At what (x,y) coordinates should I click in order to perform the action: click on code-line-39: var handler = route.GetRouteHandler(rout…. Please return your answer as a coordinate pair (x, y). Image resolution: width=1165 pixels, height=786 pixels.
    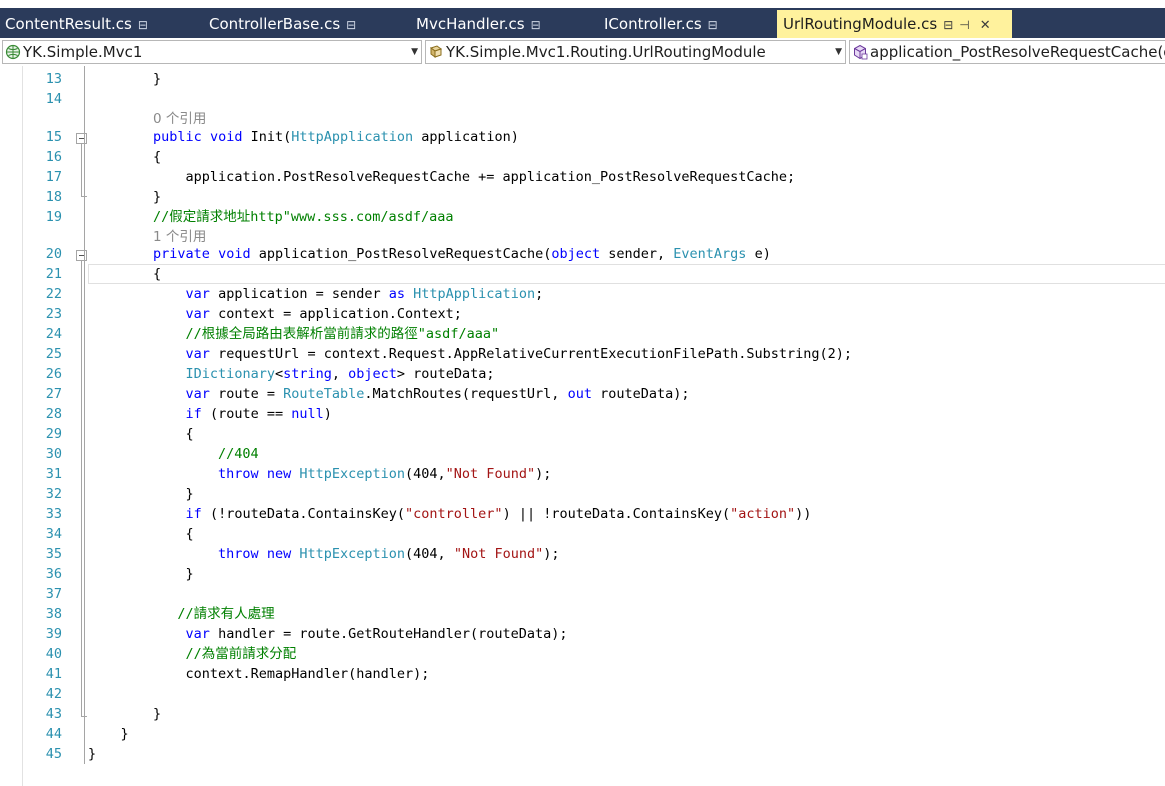
    Looking at the image, I should click on (376, 634).